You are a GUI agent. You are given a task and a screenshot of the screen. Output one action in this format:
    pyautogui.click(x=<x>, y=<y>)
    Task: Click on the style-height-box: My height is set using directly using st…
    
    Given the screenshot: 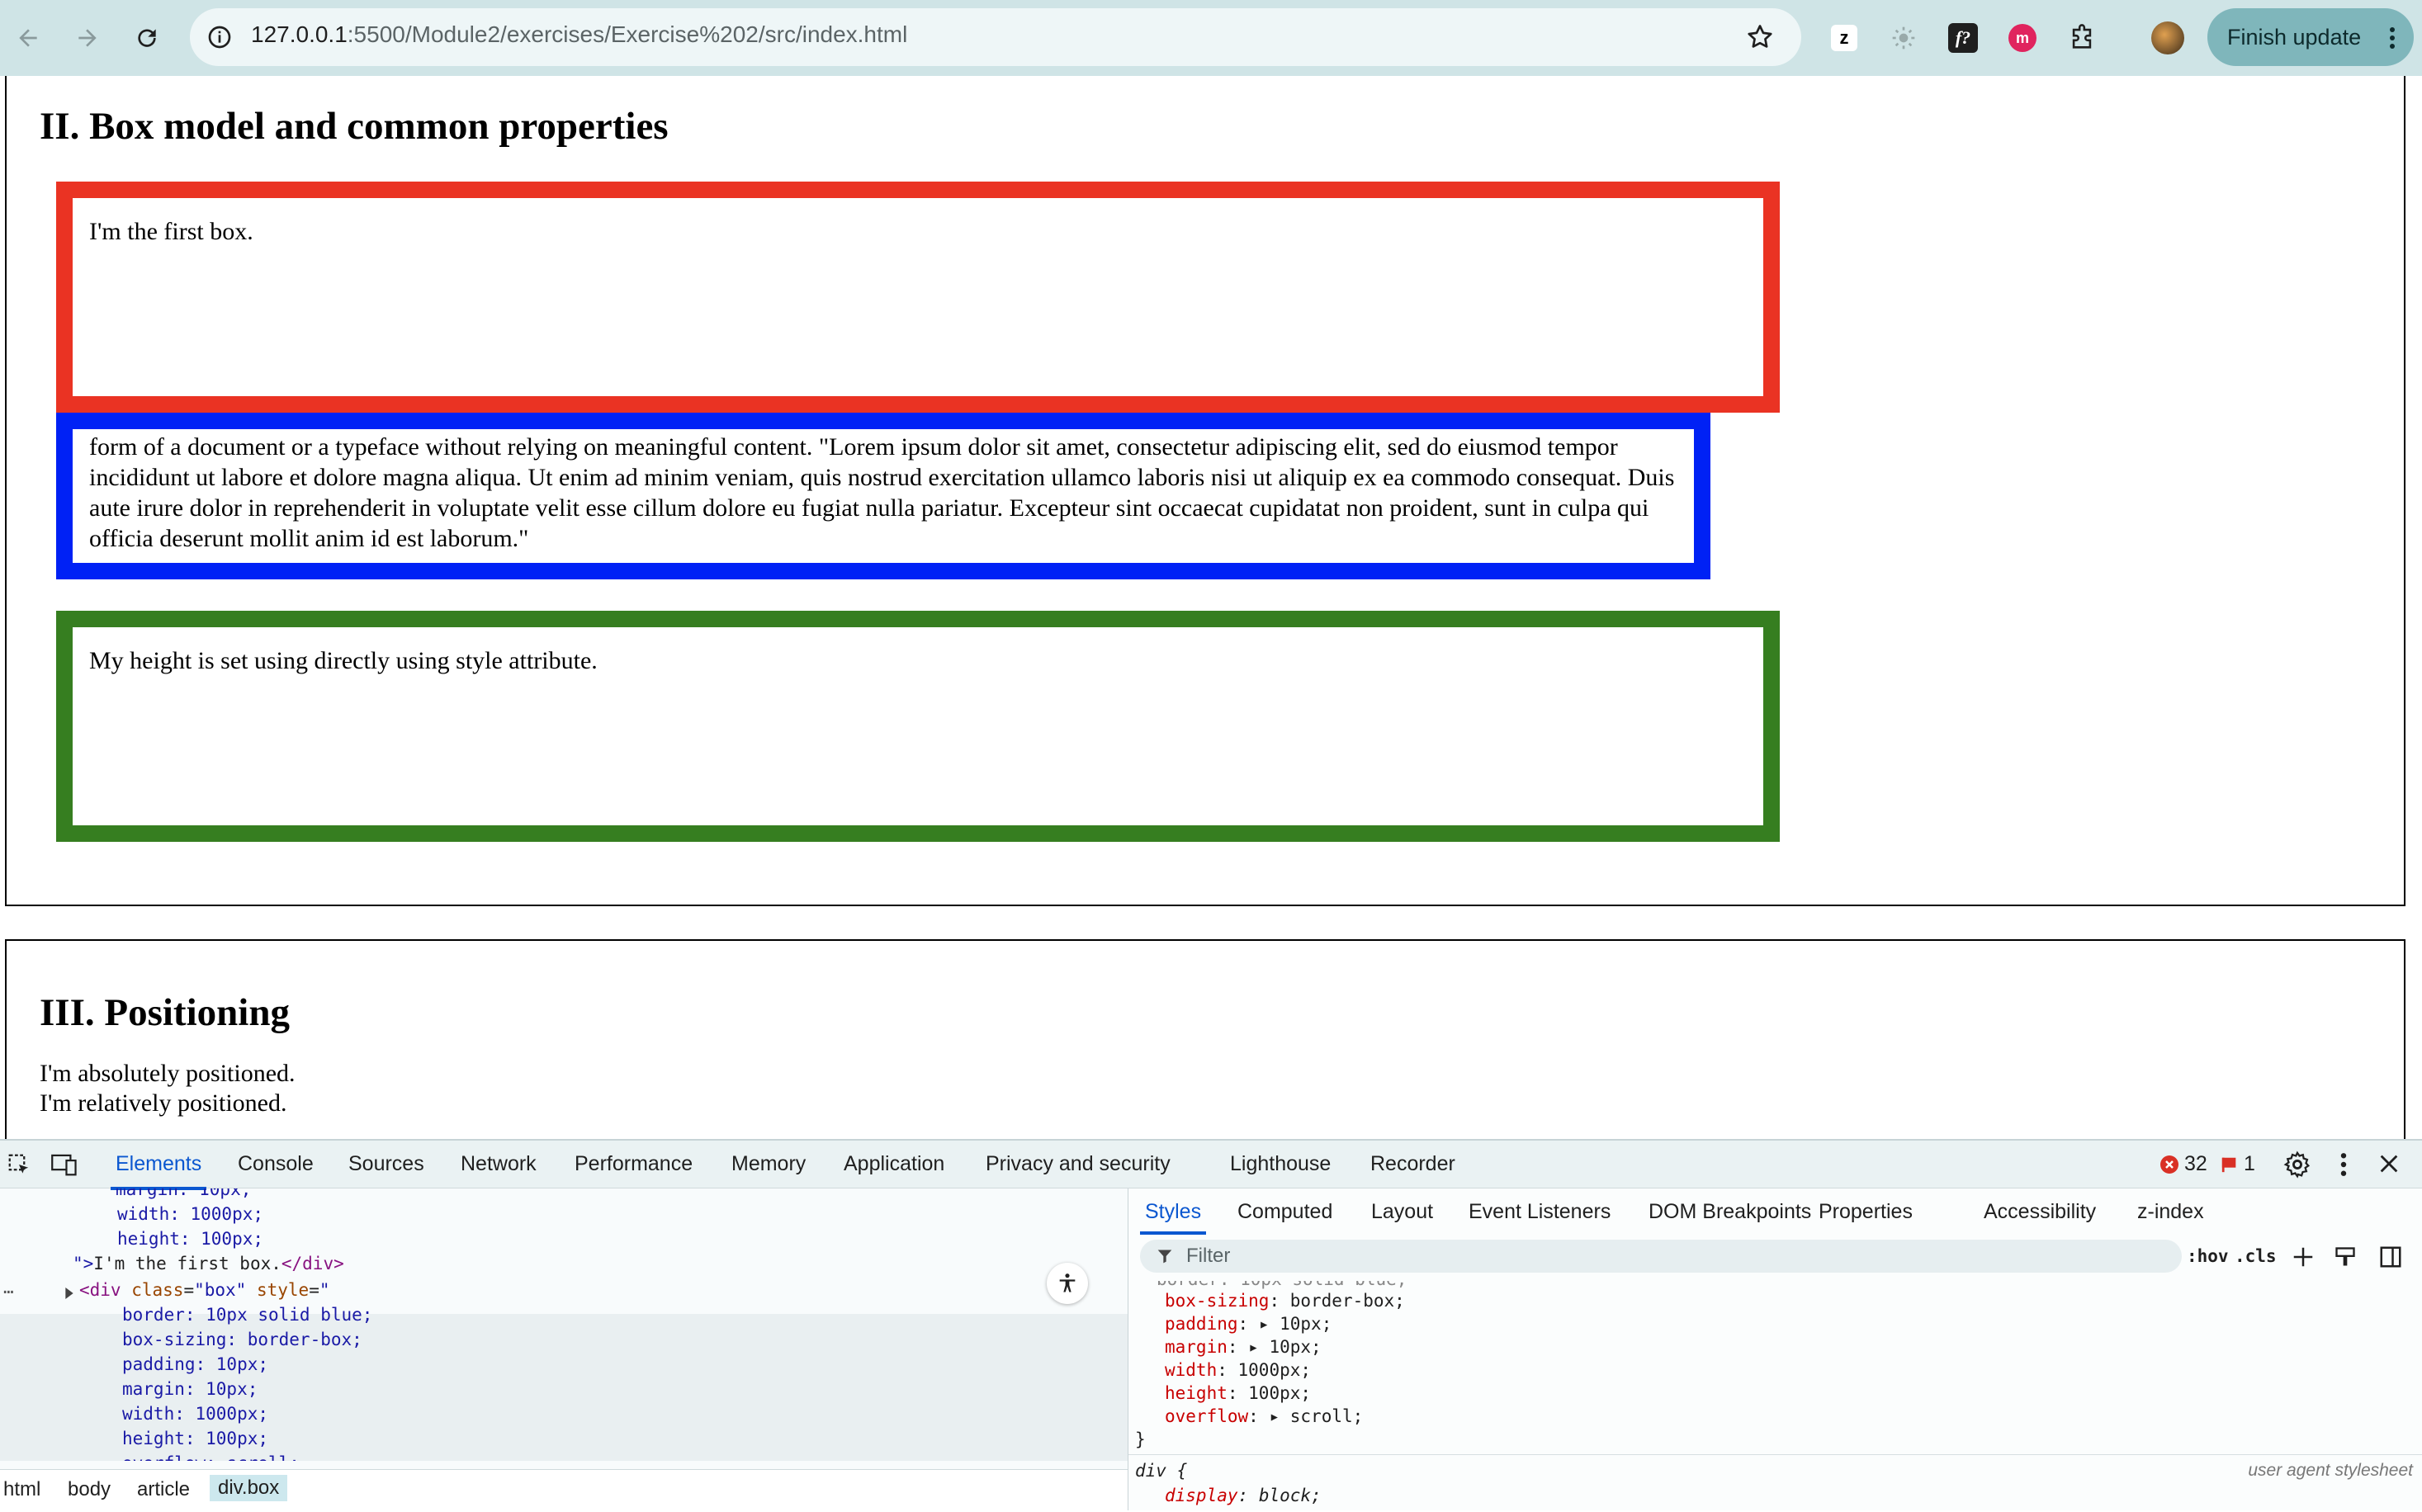 What is the action you would take?
    pyautogui.click(x=918, y=726)
    